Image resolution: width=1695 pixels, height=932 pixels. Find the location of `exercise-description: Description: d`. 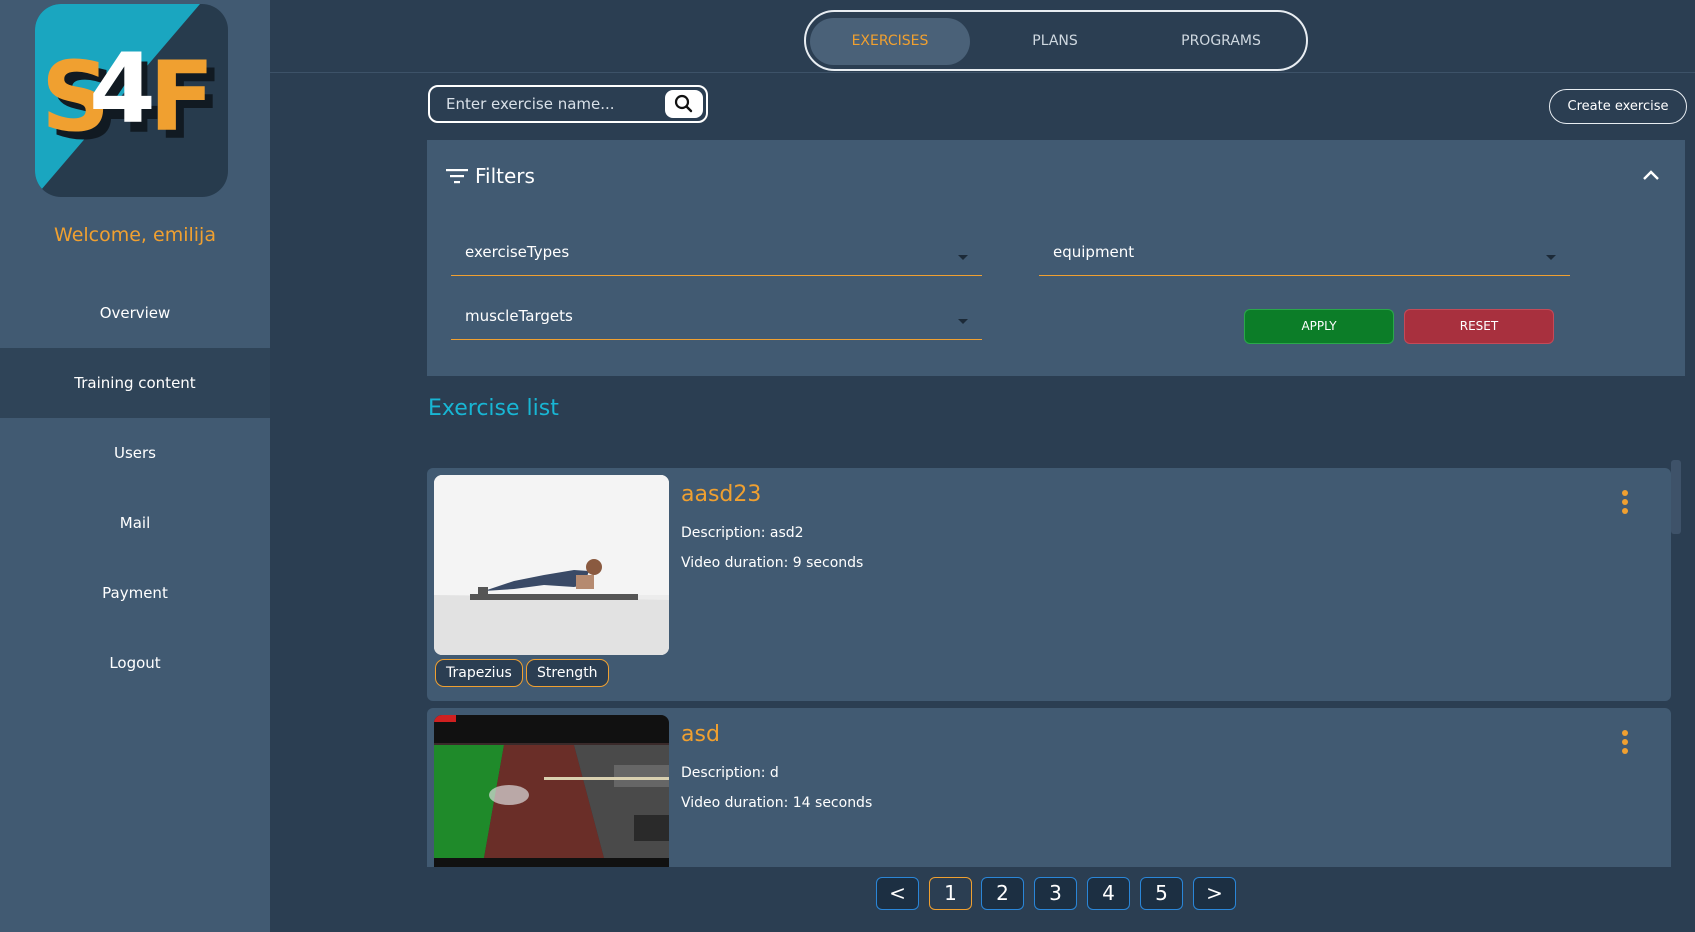

exercise-description: Description: d is located at coordinates (730, 773).